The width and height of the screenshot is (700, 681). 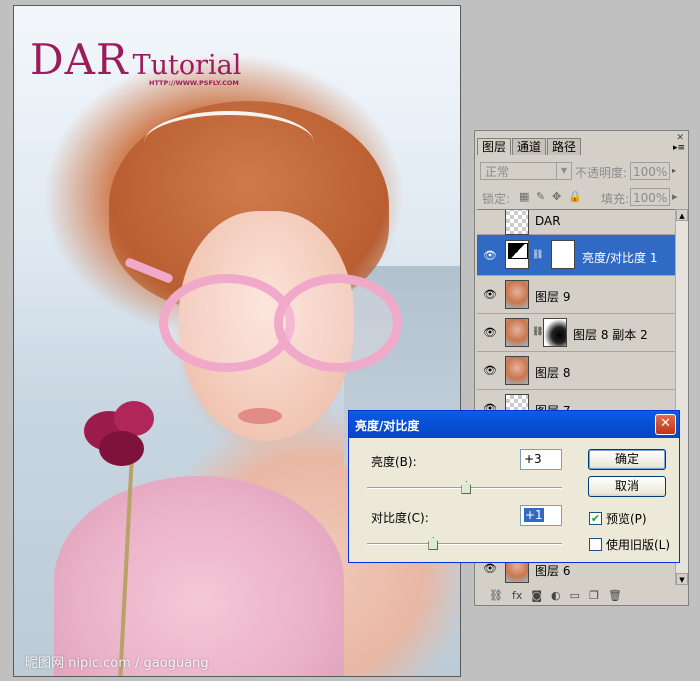 I want to click on blend-mode-select: 正常 ▼, so click(x=526, y=171).